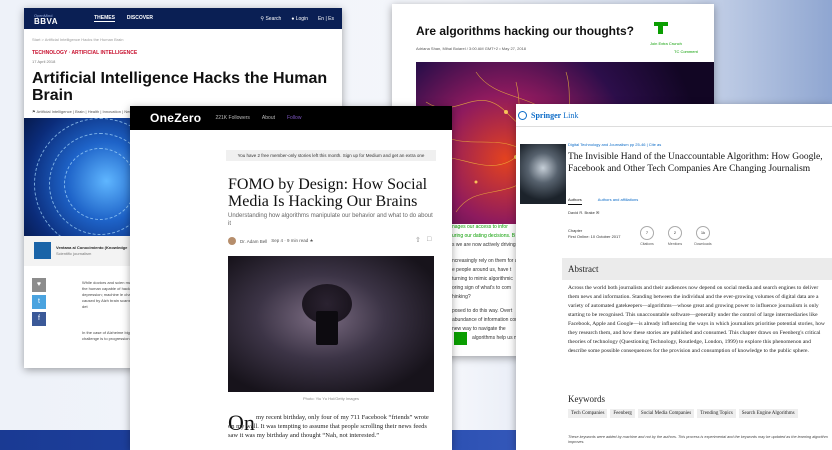 The height and width of the screenshot is (450, 832). Describe the element at coordinates (326, 19) in the screenshot. I see `language-switch: En | Es` at that location.